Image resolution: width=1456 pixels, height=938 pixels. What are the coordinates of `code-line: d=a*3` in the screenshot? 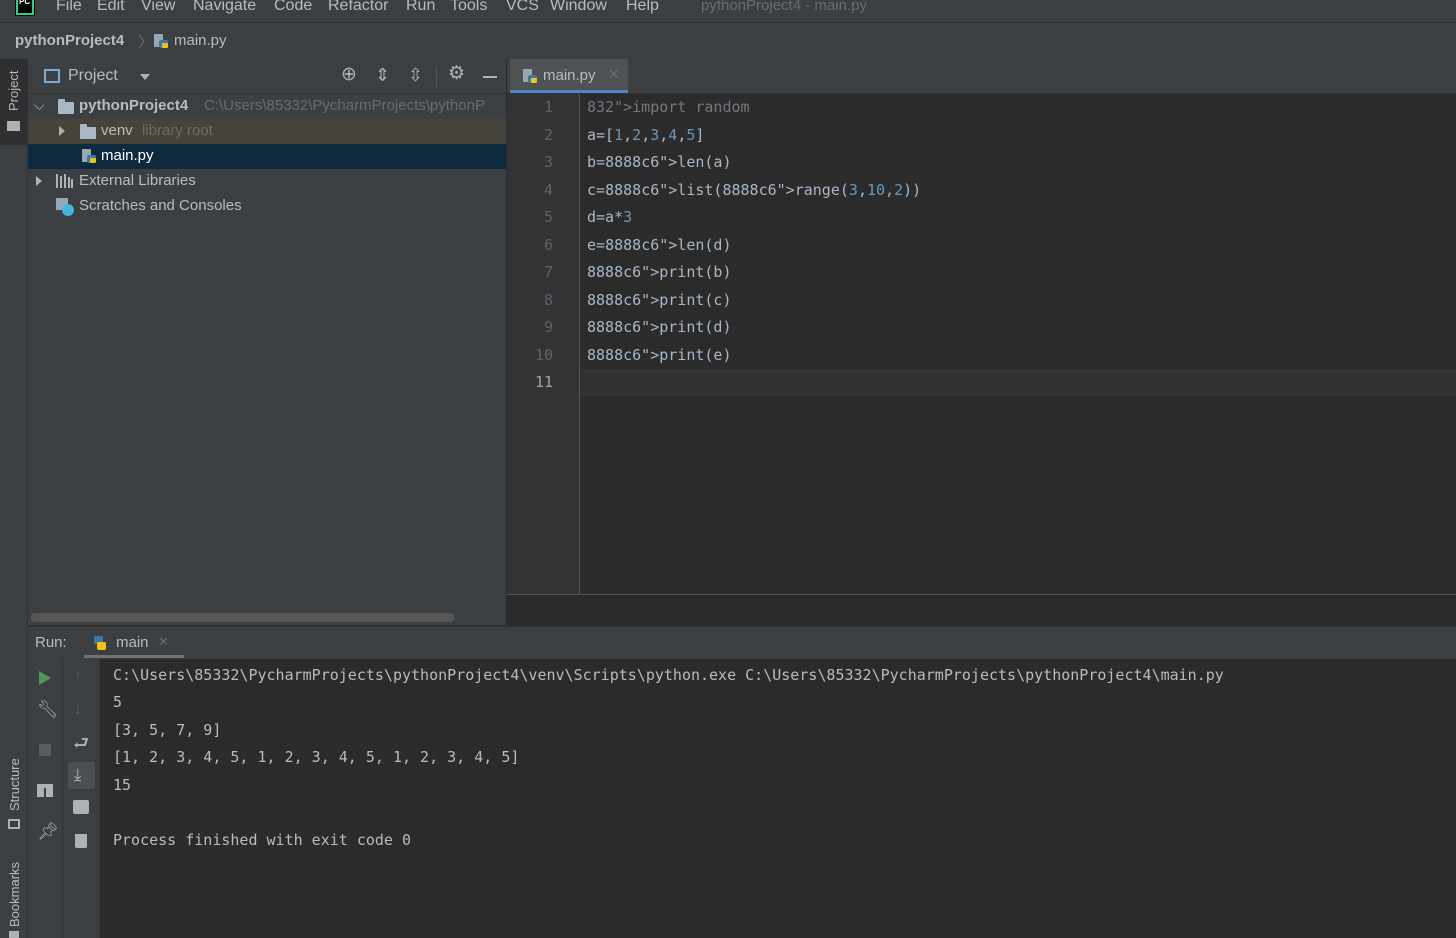 It's located at (609, 217).